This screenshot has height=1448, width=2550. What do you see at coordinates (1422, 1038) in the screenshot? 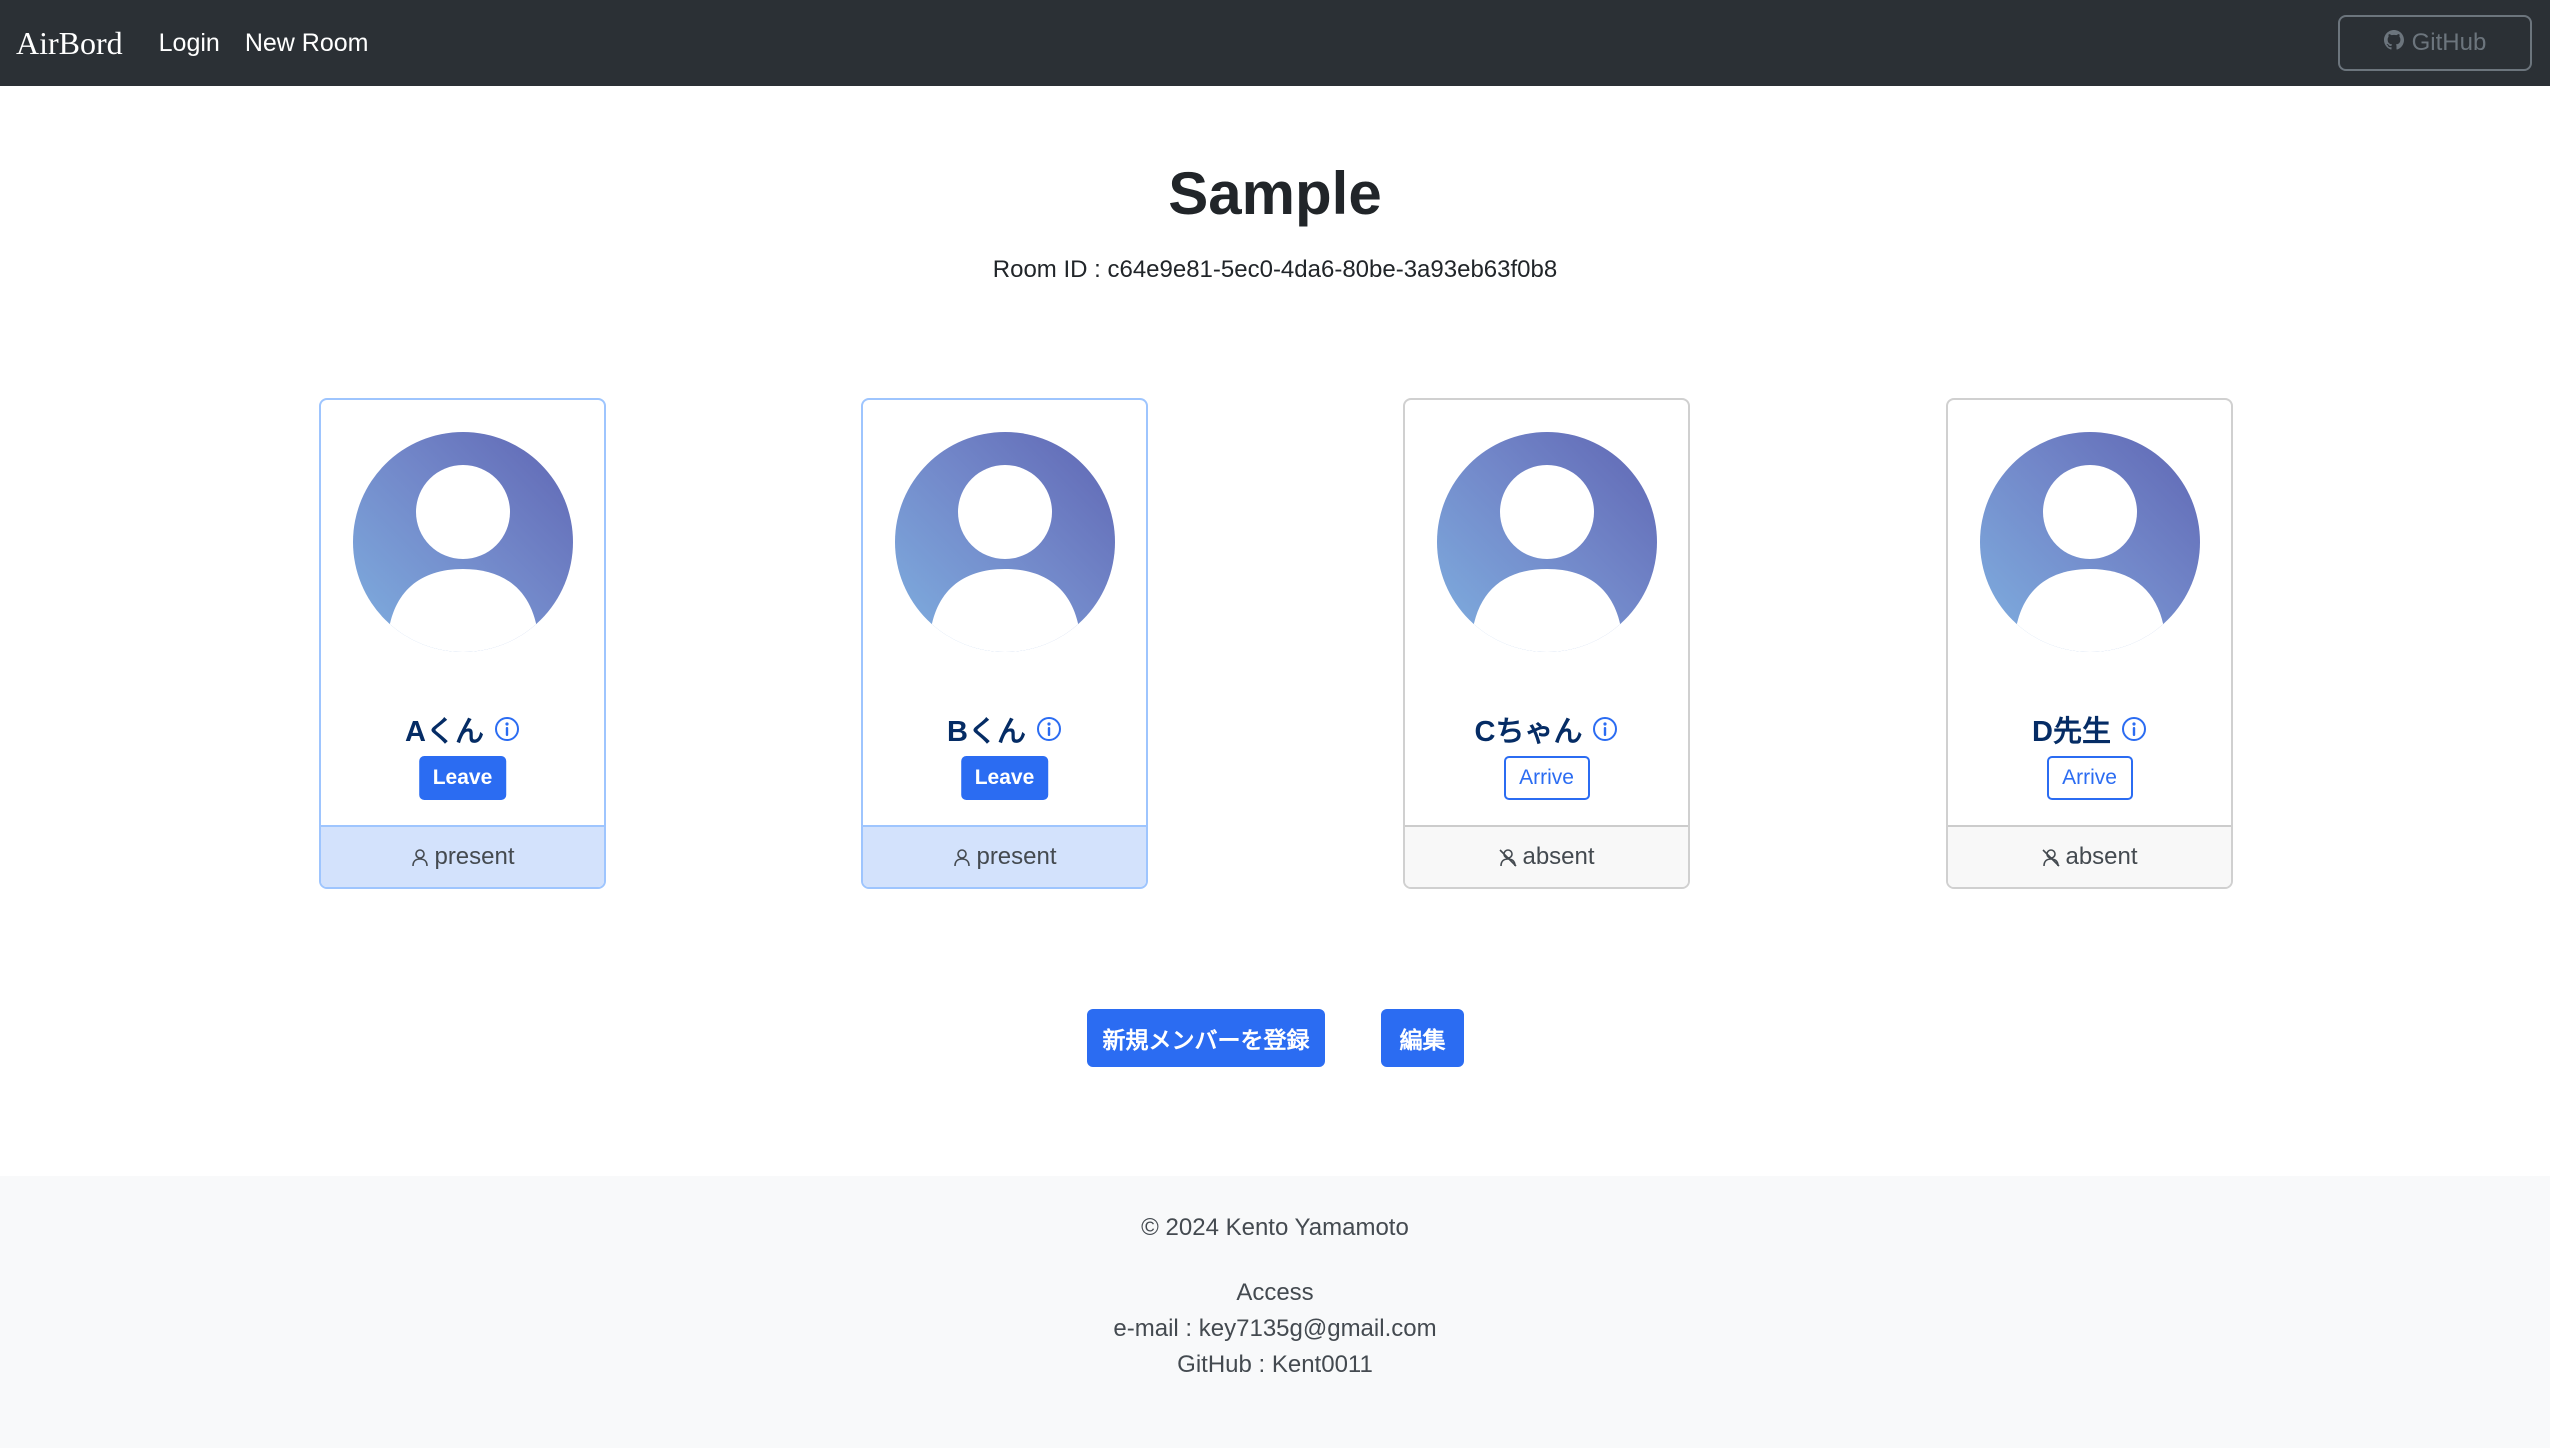
I see `edit-button: 編集` at bounding box center [1422, 1038].